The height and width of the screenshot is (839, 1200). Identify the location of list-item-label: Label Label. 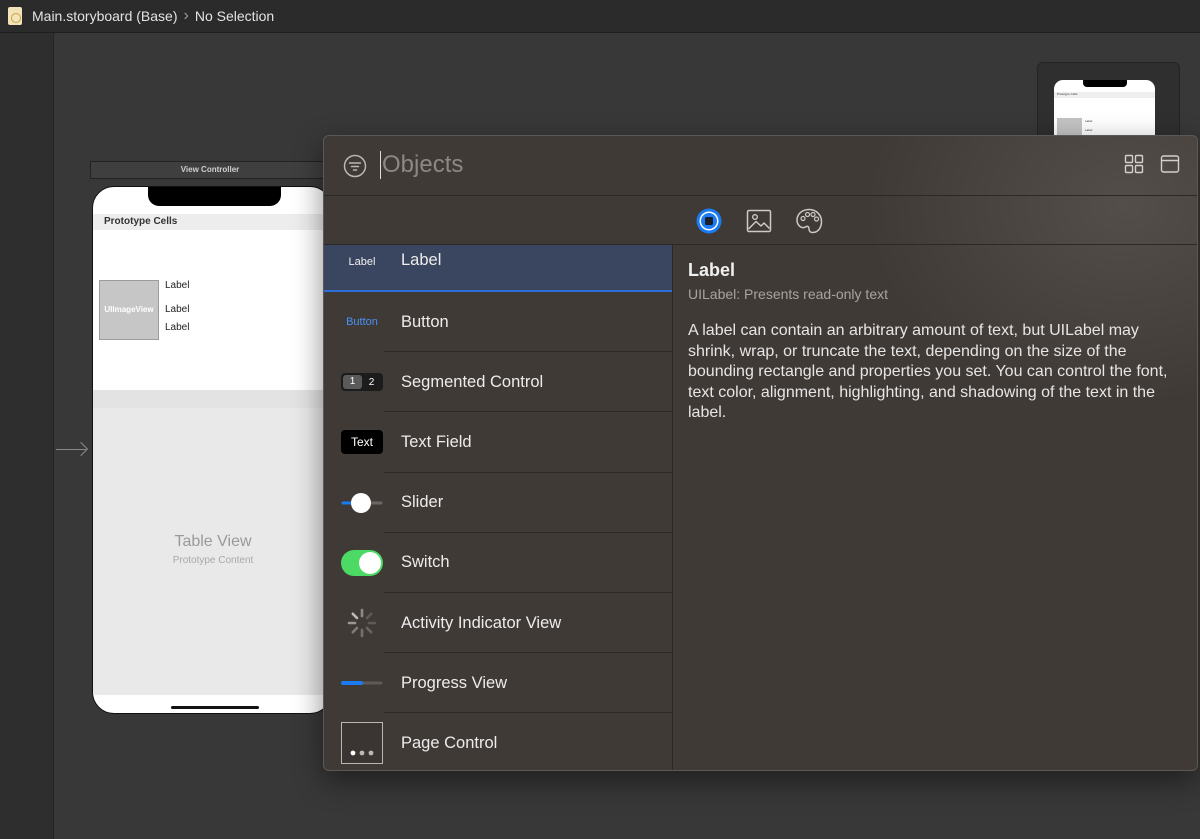
(498, 268).